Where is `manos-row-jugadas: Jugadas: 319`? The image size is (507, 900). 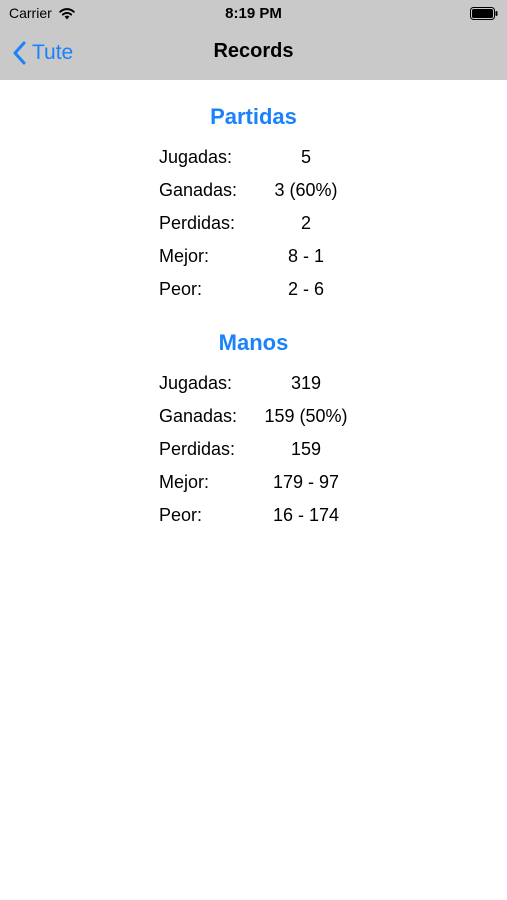
manos-row-jugadas: Jugadas: 319 is located at coordinates (269, 389).